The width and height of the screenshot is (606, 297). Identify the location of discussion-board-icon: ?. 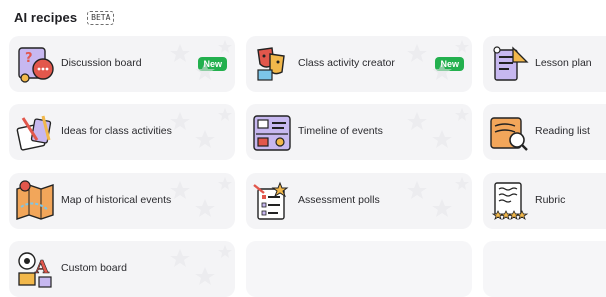
(36, 65).